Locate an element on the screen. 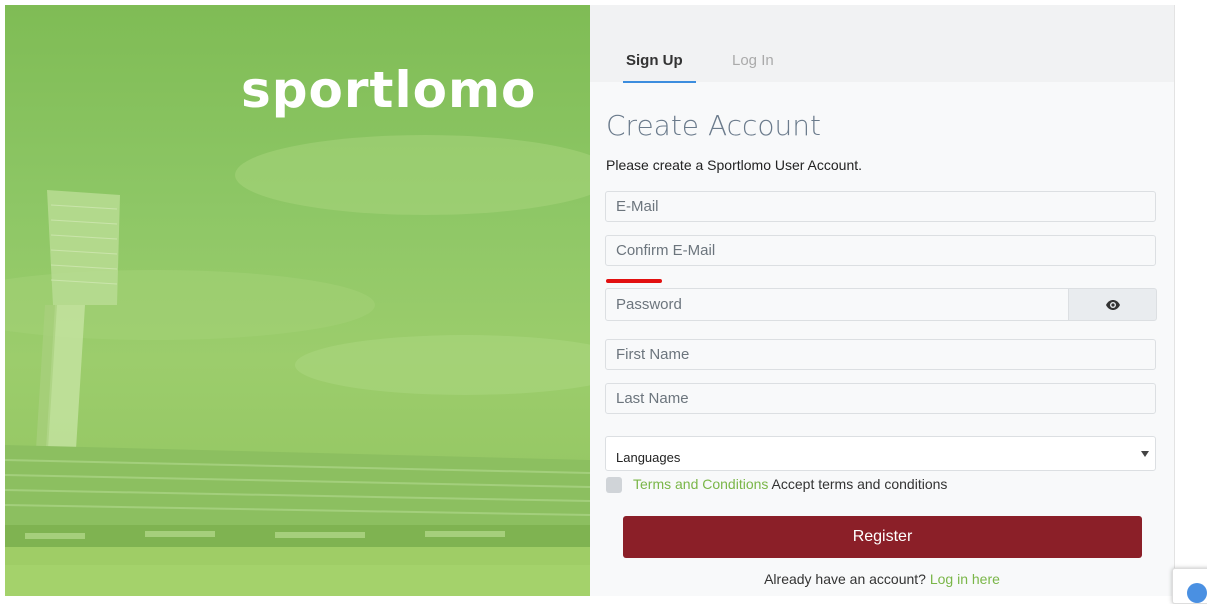 The width and height of the screenshot is (1207, 604). caret-down-icon is located at coordinates (1145, 454).